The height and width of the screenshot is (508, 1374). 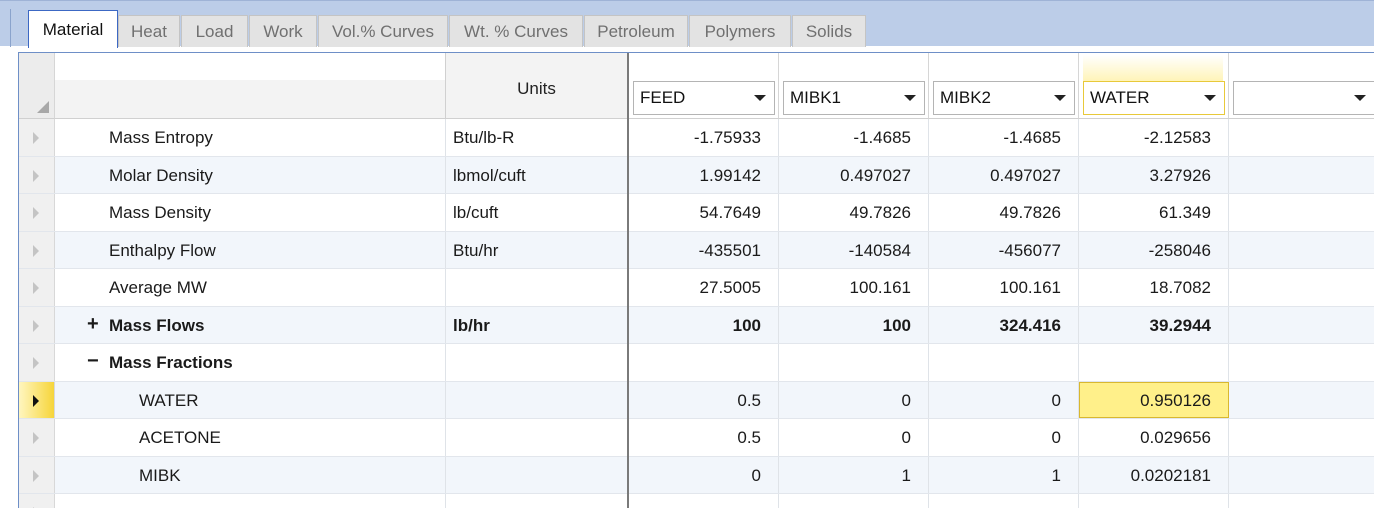 What do you see at coordinates (1154, 474) in the screenshot?
I see `value-cell: 0.0202181` at bounding box center [1154, 474].